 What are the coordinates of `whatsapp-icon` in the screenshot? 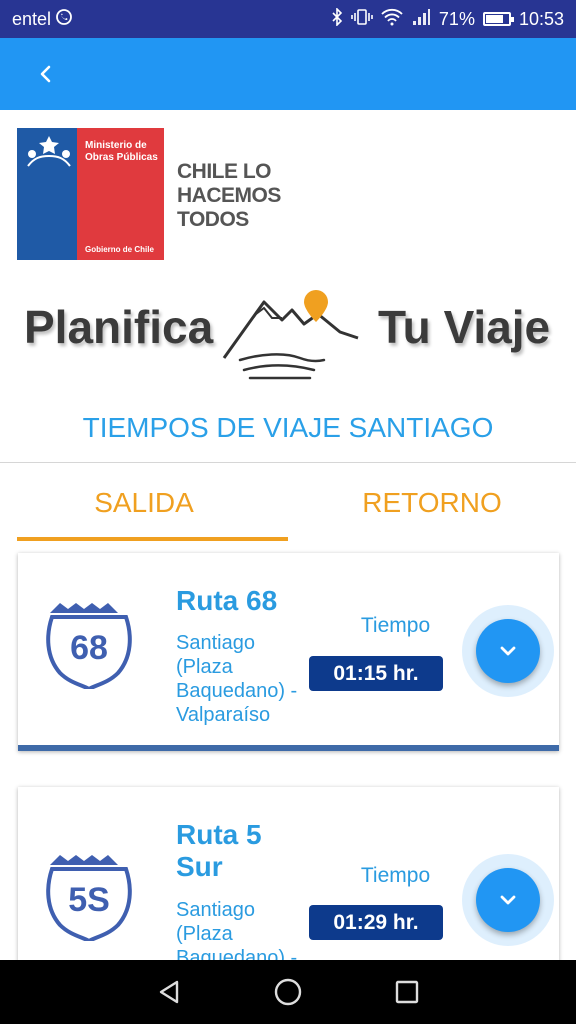 It's located at (64, 19).